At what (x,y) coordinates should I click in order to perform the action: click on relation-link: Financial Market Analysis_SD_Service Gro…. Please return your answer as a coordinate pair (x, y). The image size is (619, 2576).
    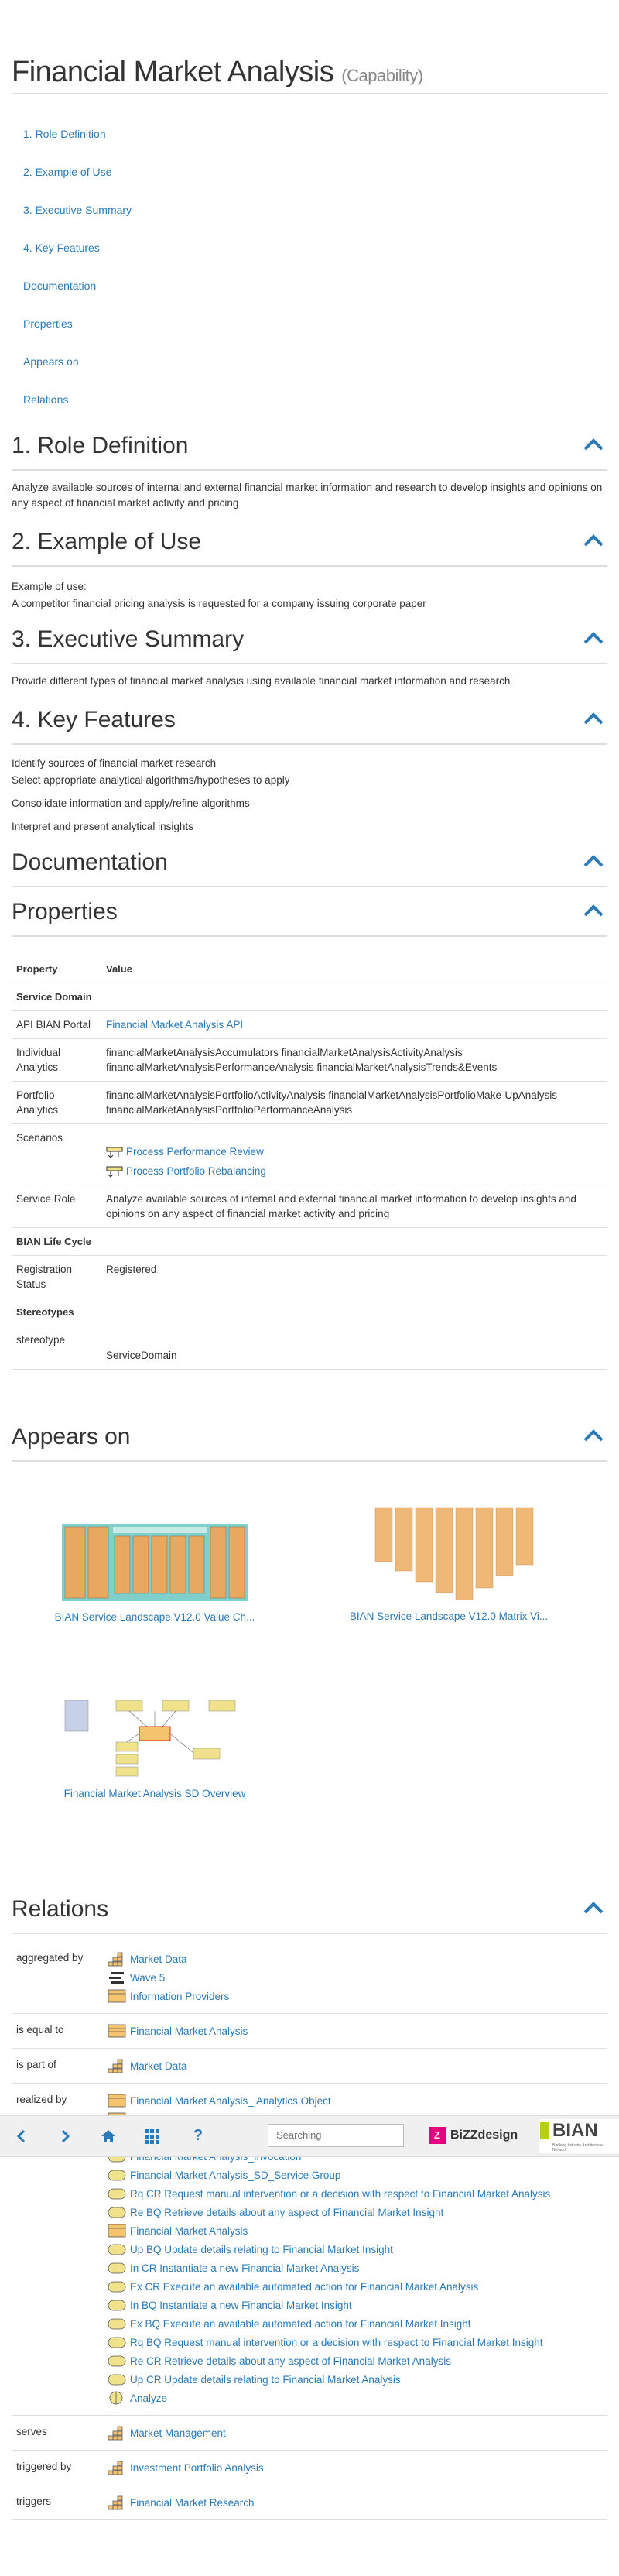
    Looking at the image, I should click on (235, 2175).